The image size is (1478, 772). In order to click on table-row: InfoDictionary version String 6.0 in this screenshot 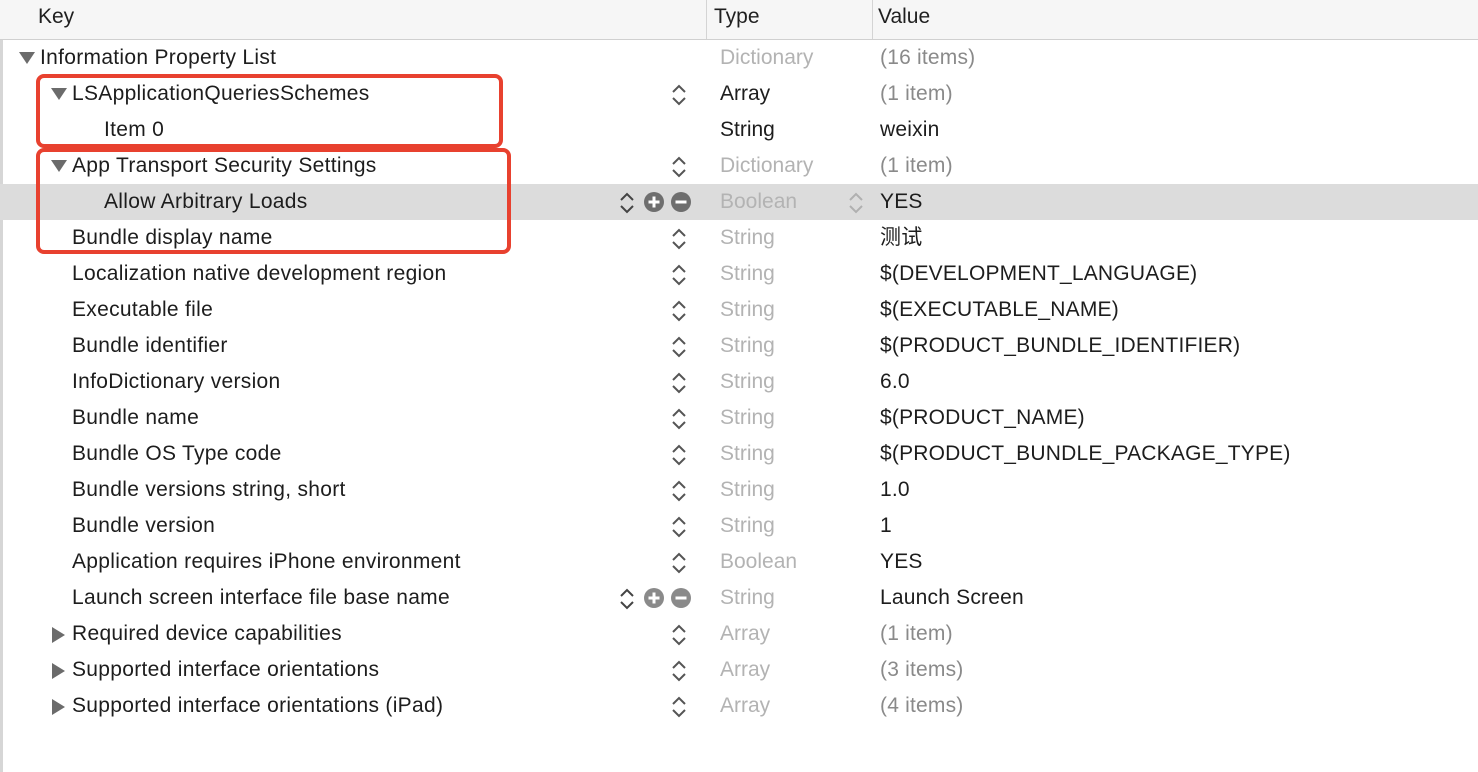, I will do `click(739, 382)`.